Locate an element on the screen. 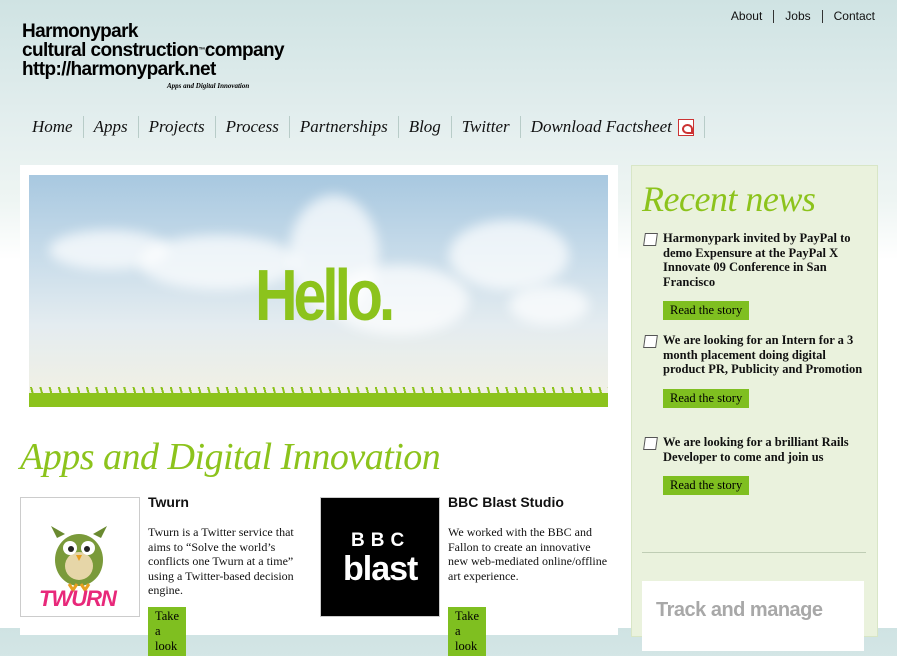 This screenshot has width=897, height=656. section-title: Apps and Digital Innovation is located at coordinates (230, 457).